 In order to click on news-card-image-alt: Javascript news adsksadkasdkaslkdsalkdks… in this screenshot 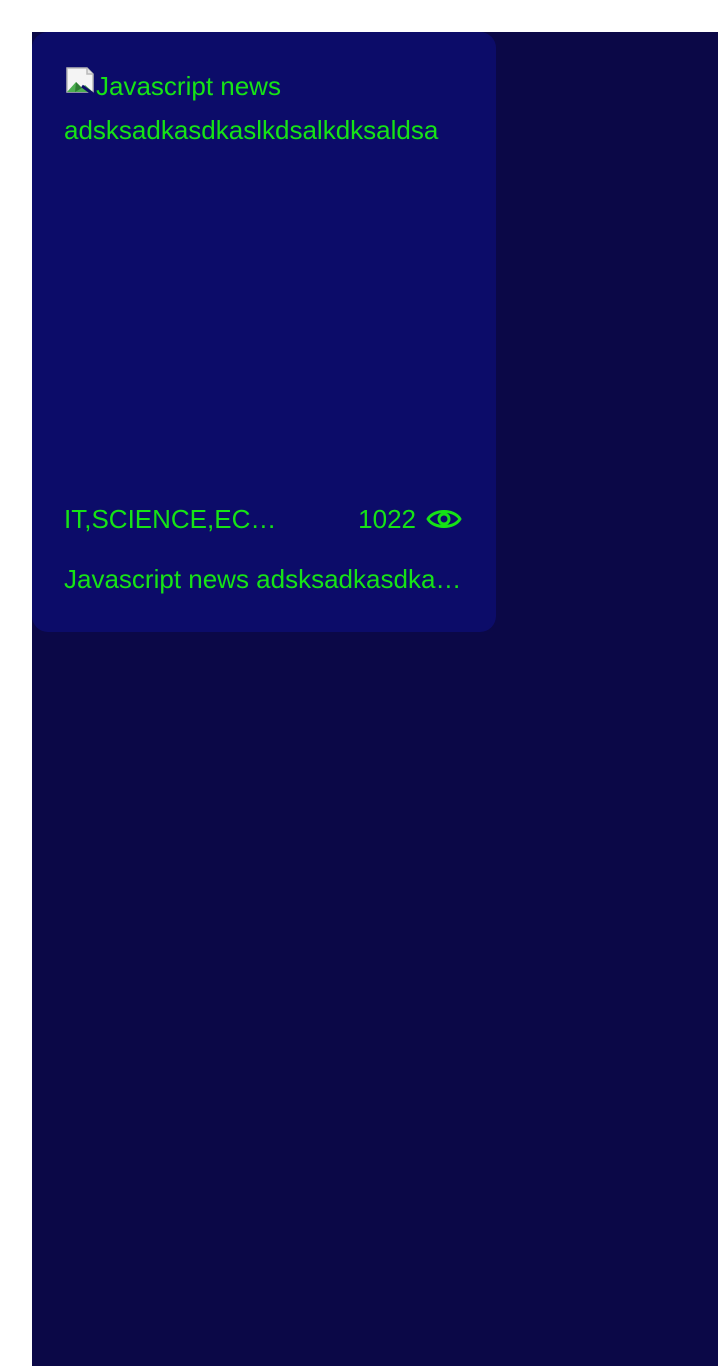, I will do `click(251, 108)`.